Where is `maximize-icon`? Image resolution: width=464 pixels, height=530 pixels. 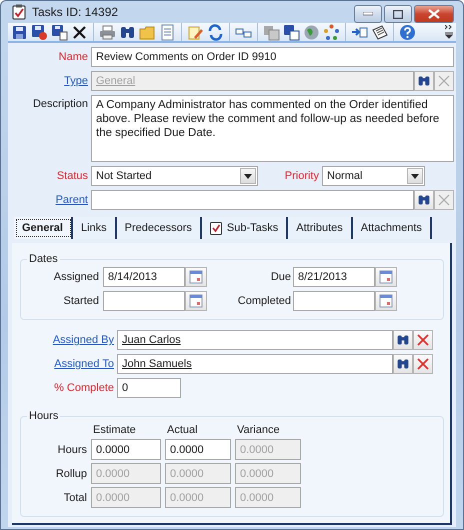
maximize-icon is located at coordinates (398, 14).